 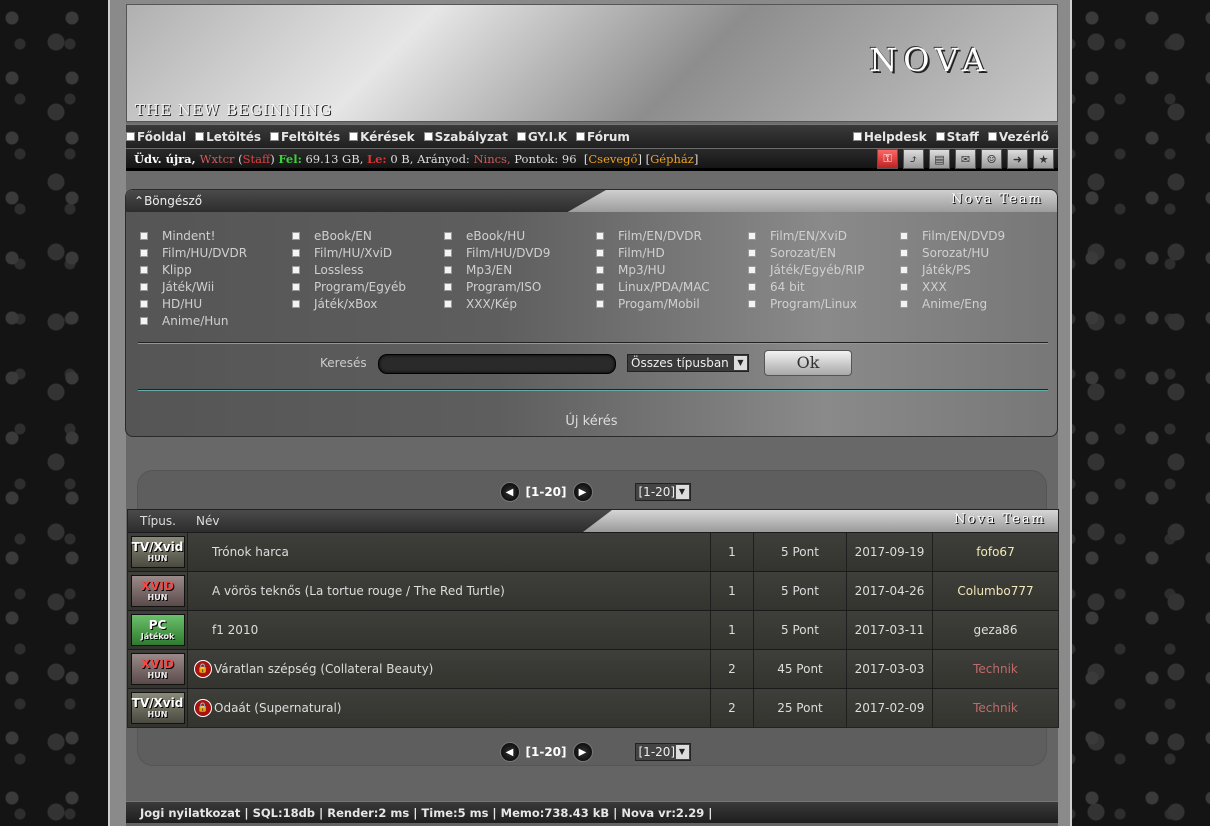 I want to click on category-item: Sorozat/EN, so click(x=824, y=253).